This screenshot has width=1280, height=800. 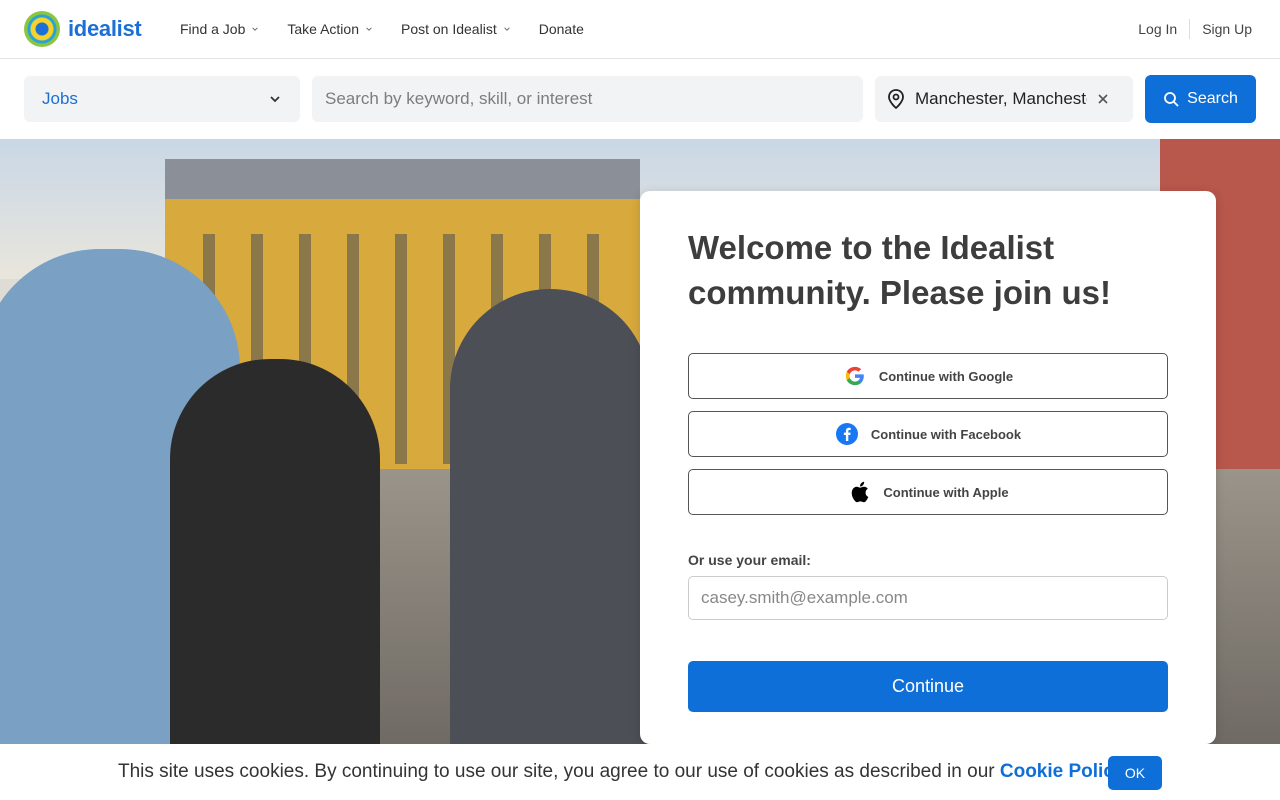 I want to click on nav-find-a-job-label: Find a Job, so click(x=213, y=29).